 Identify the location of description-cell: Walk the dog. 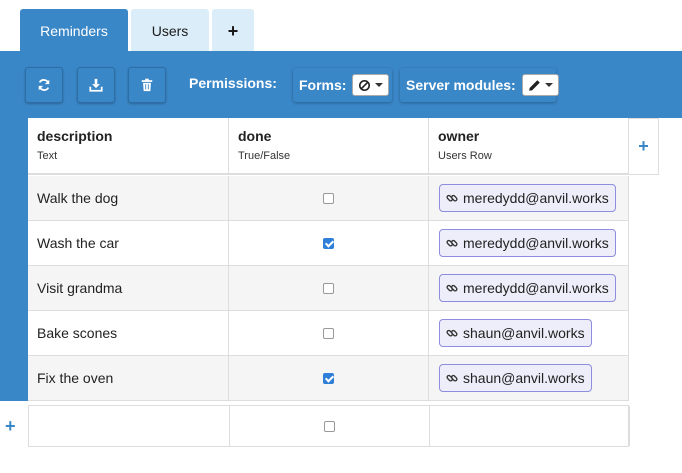
(128, 198).